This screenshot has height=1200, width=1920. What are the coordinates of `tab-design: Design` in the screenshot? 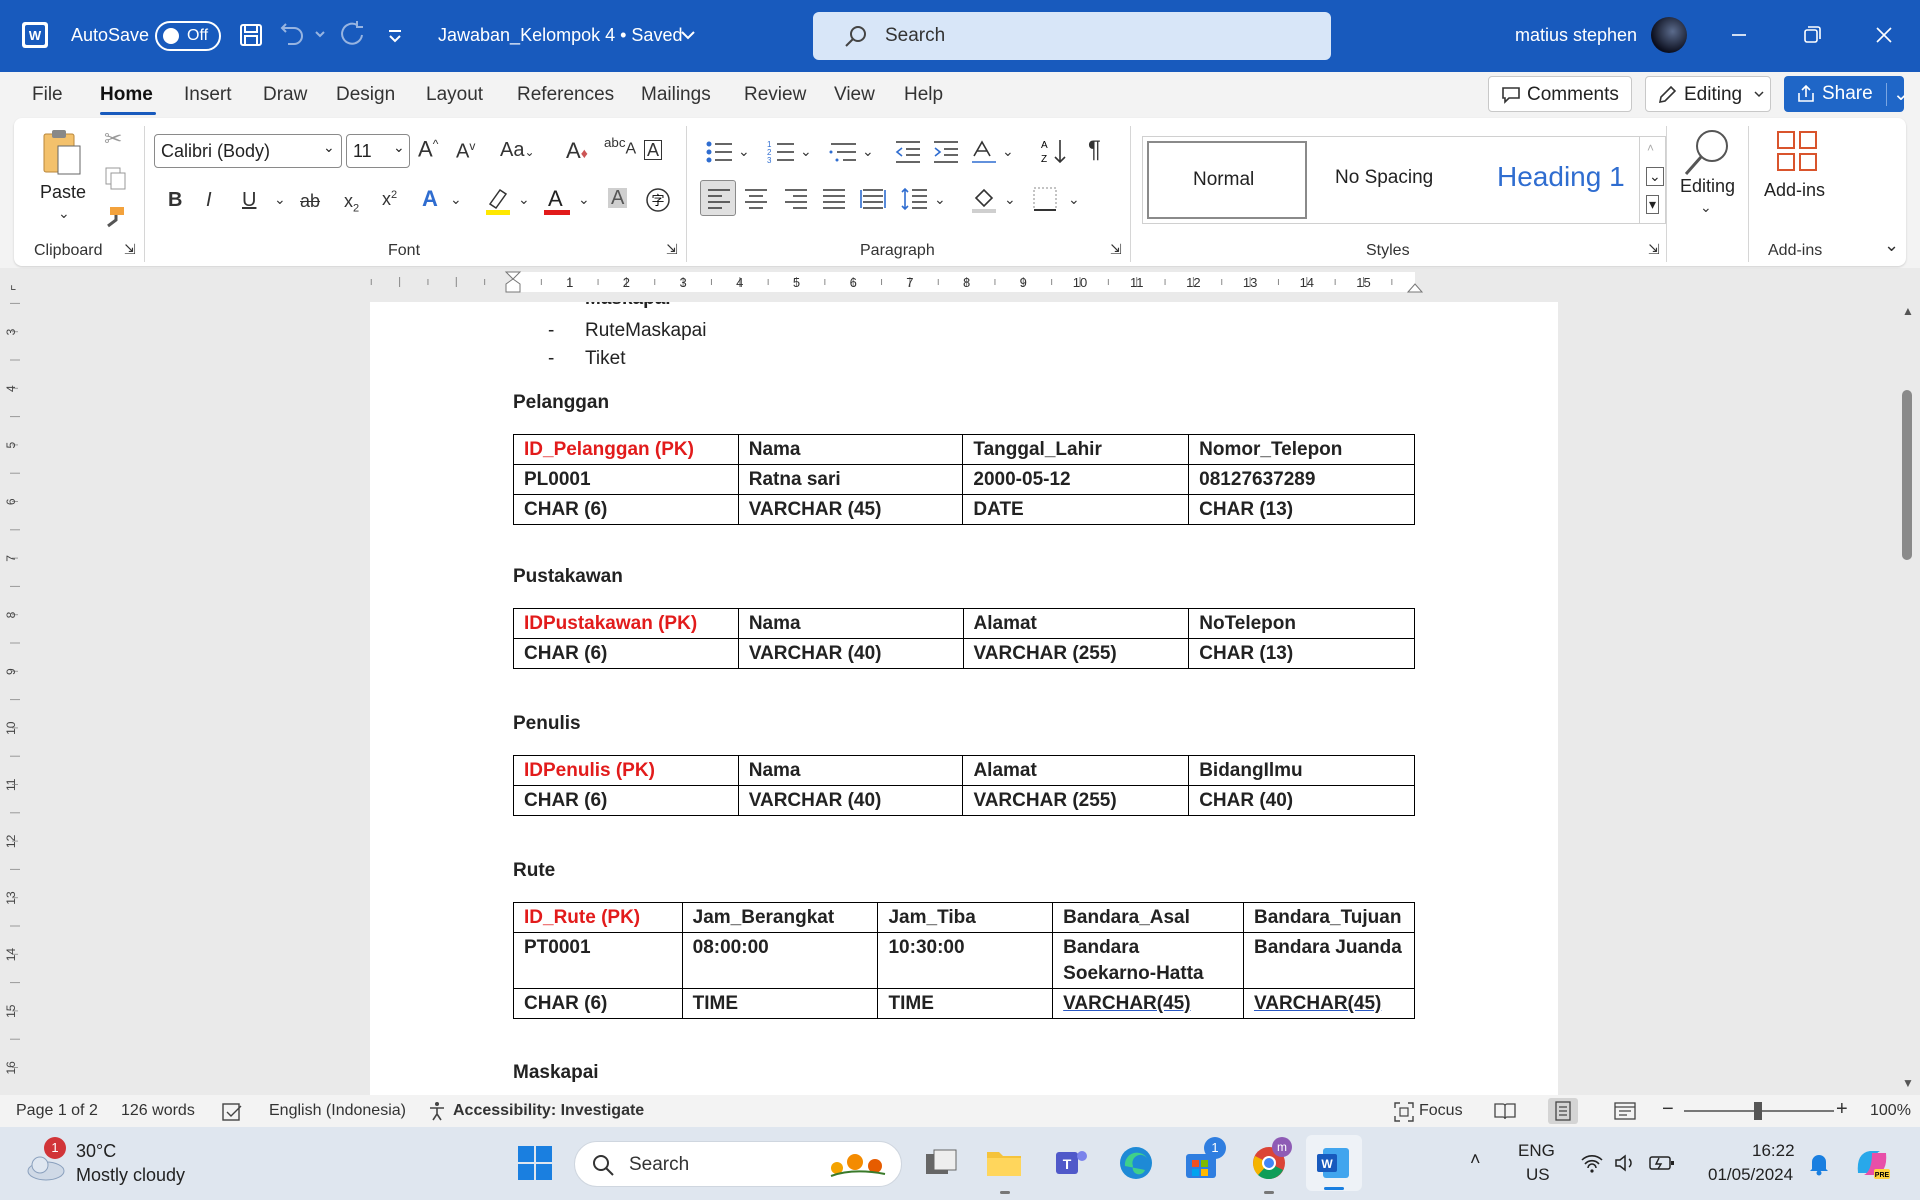 It's located at (365, 95).